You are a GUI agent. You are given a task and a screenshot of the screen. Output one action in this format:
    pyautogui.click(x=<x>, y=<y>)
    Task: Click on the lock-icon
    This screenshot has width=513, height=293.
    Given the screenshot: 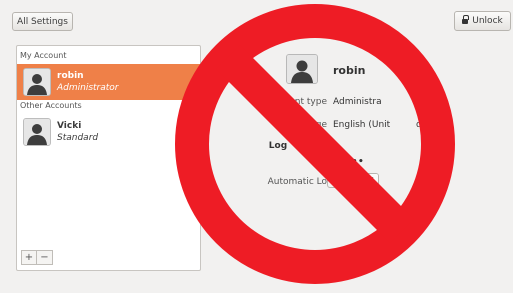 What is the action you would take?
    pyautogui.click(x=466, y=19)
    